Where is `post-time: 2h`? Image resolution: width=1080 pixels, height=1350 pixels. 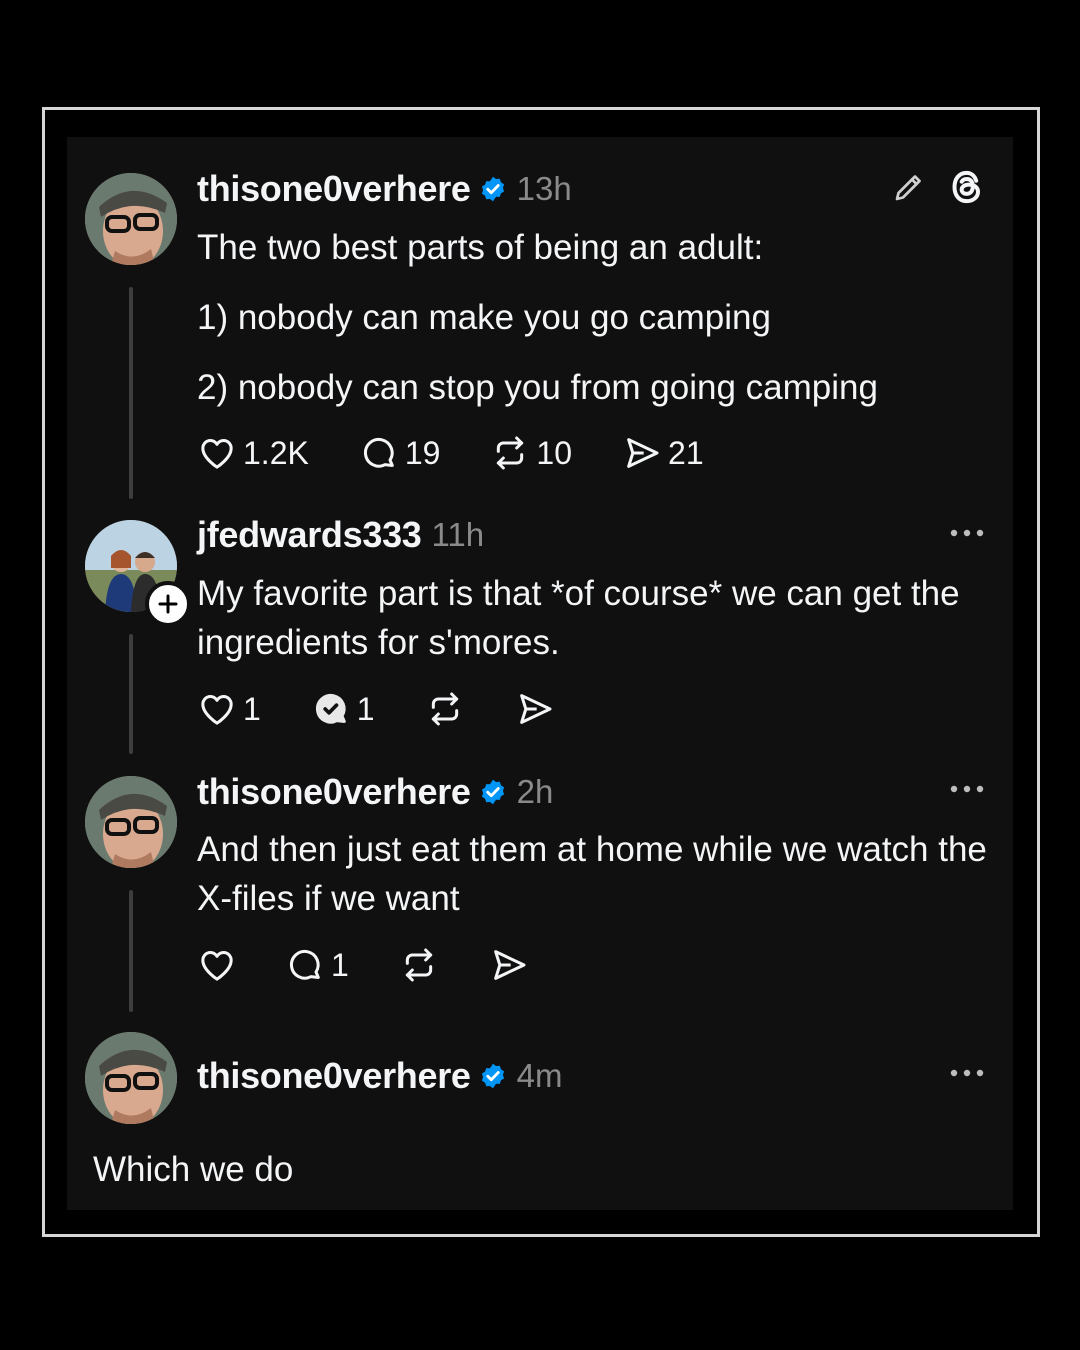 post-time: 2h is located at coordinates (535, 791).